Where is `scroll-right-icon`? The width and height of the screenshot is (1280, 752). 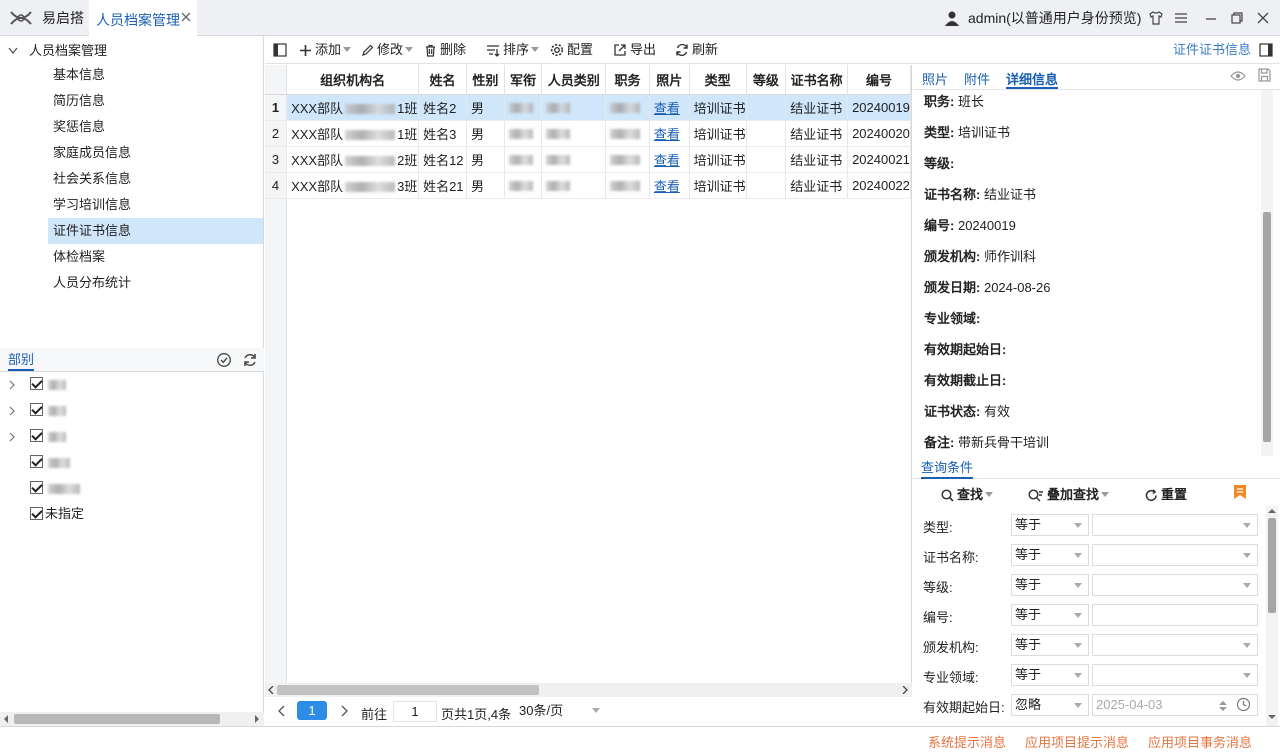
scroll-right-icon is located at coordinates (257, 719).